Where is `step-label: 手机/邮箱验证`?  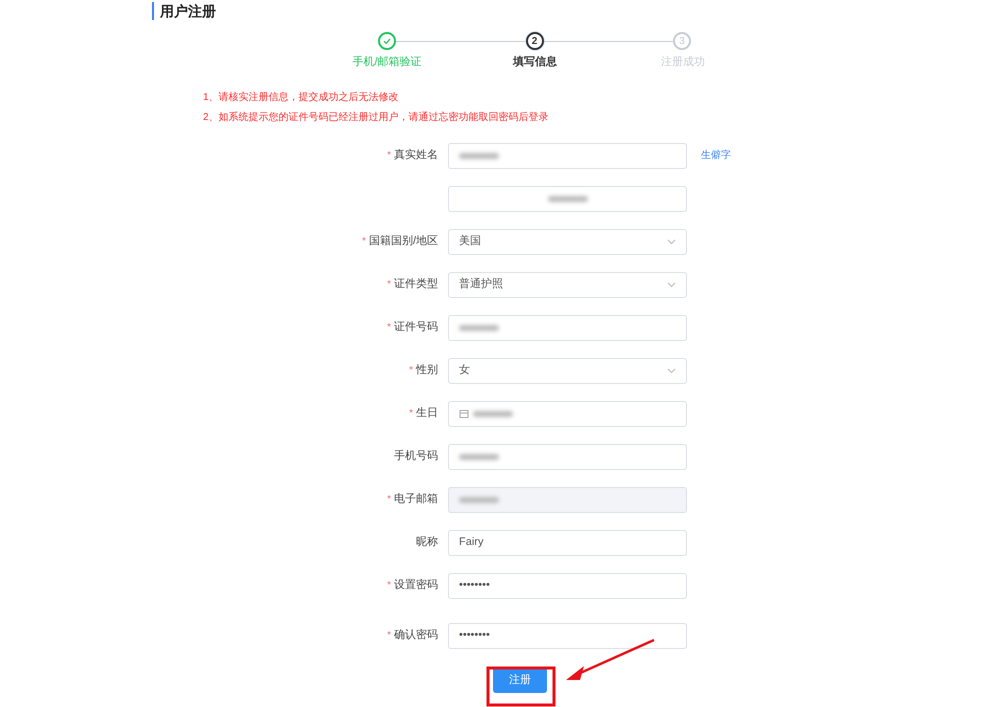 step-label: 手机/邮箱验证 is located at coordinates (387, 62).